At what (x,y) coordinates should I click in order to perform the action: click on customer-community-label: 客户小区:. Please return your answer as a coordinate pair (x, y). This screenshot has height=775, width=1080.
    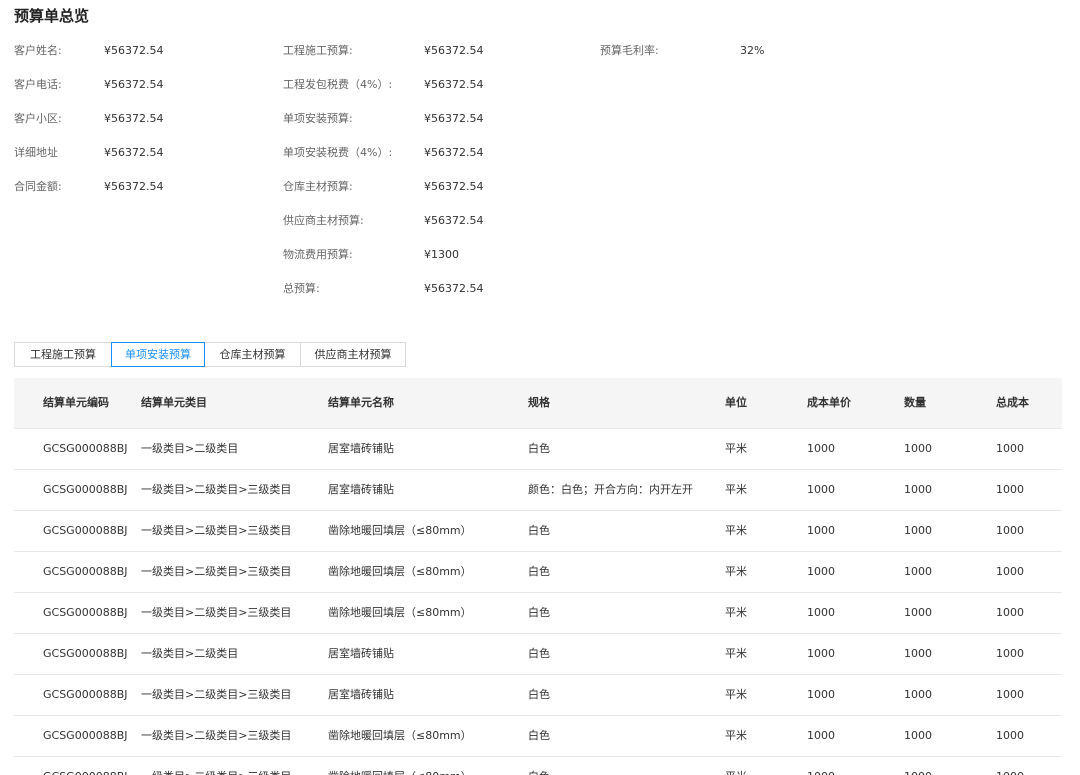
    Looking at the image, I should click on (38, 118).